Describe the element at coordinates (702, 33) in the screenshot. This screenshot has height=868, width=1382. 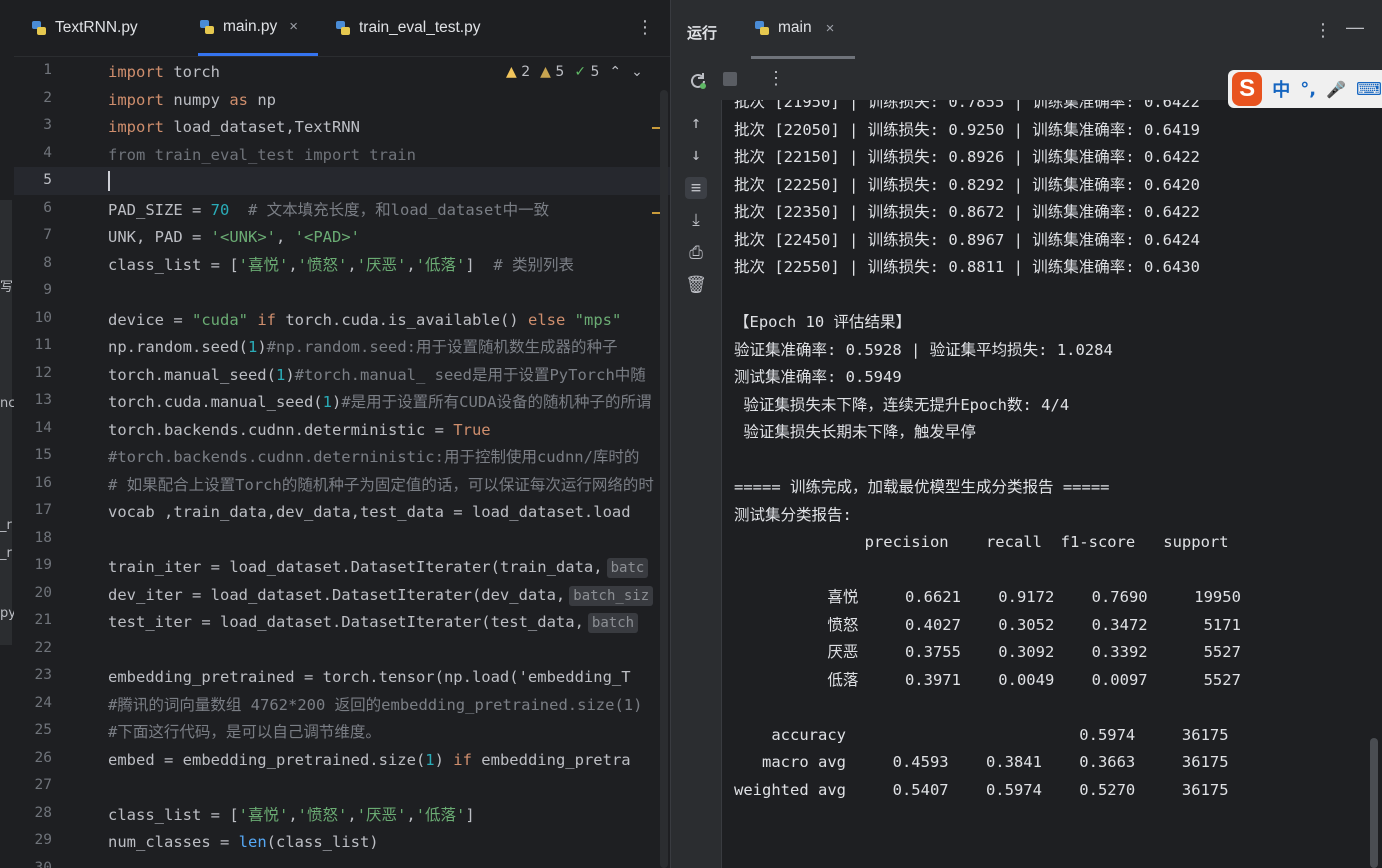
I see `run-window-title: 运行` at that location.